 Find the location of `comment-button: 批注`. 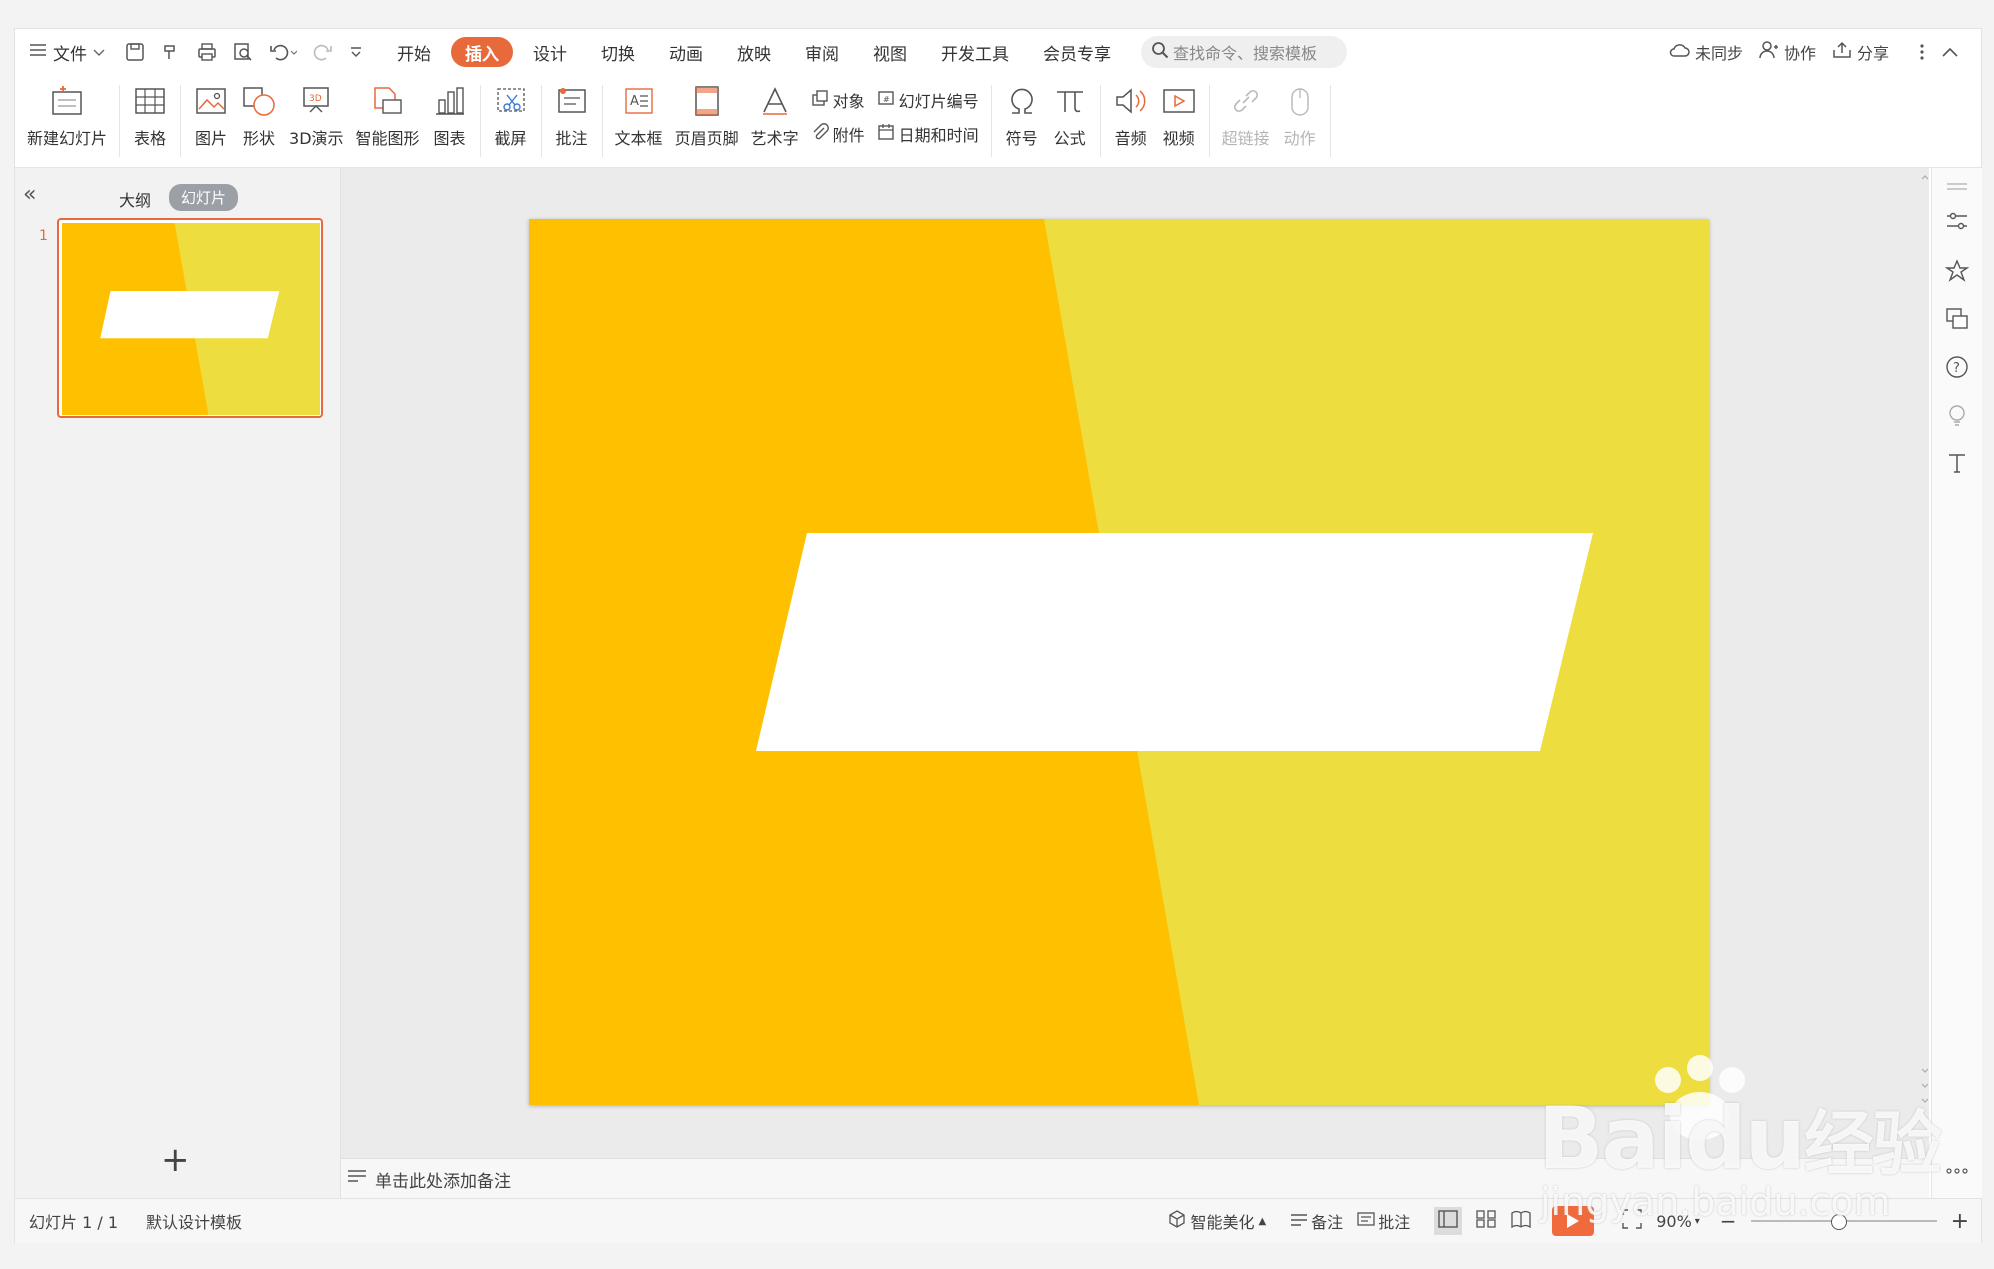

comment-button: 批注 is located at coordinates (572, 117).